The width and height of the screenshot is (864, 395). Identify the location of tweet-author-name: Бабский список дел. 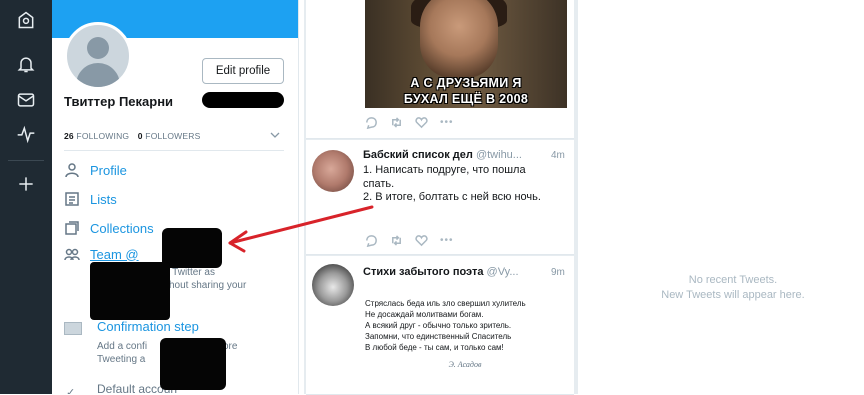
(418, 155).